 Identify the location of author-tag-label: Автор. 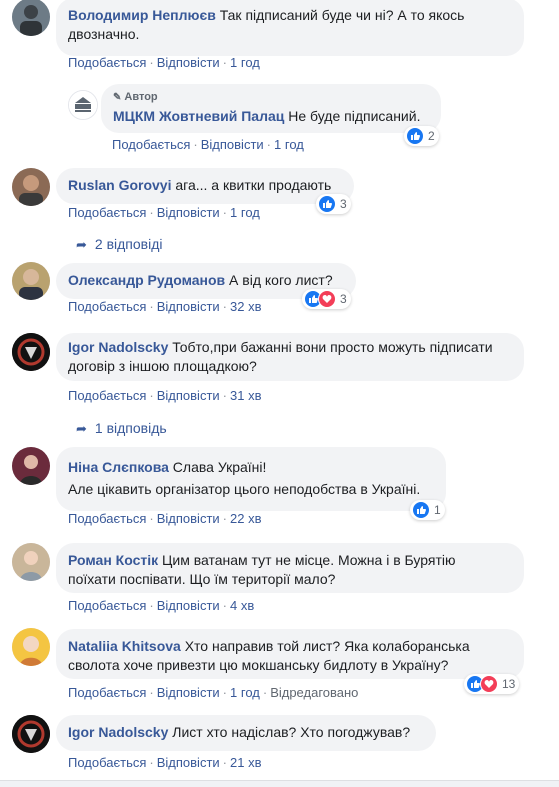
(141, 97).